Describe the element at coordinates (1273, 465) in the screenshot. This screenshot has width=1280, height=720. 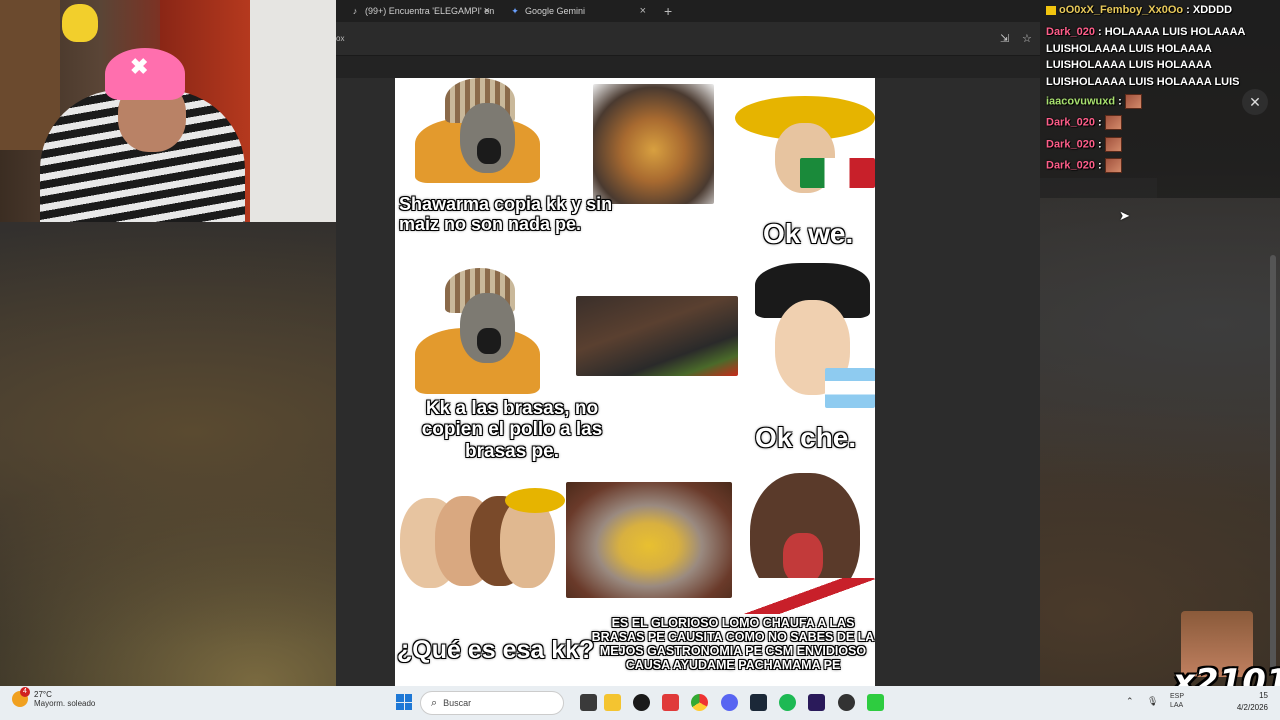
I see `scrollbar` at that location.